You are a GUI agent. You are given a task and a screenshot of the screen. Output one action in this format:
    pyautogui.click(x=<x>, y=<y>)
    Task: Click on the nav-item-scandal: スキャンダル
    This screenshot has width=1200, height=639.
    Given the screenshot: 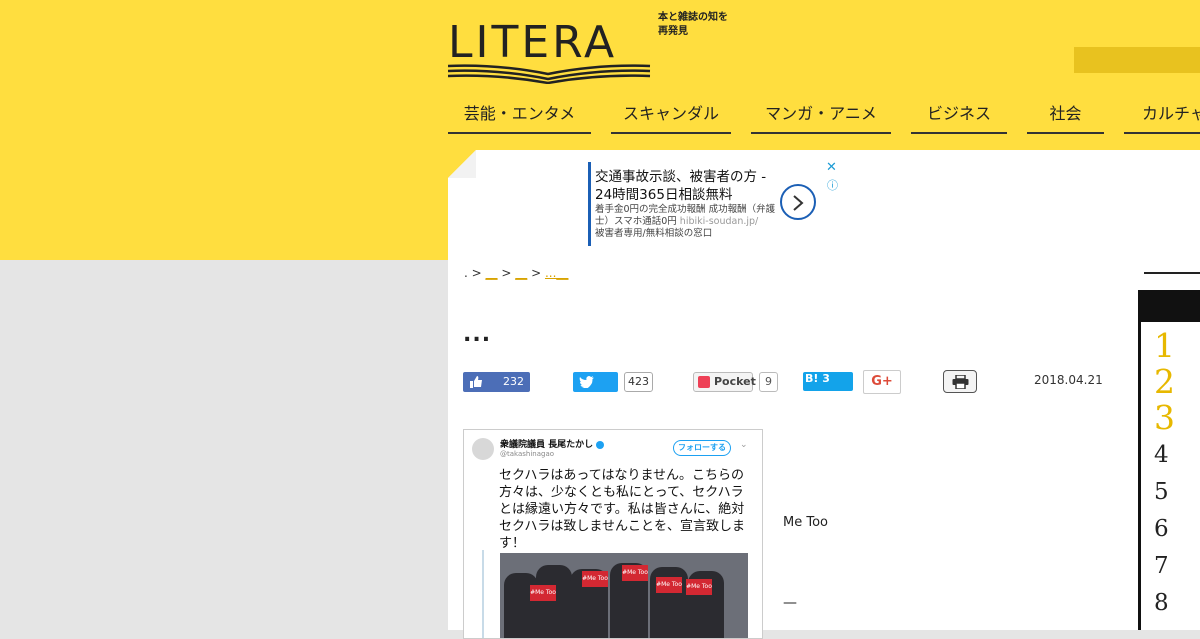 What is the action you would take?
    pyautogui.click(x=671, y=116)
    